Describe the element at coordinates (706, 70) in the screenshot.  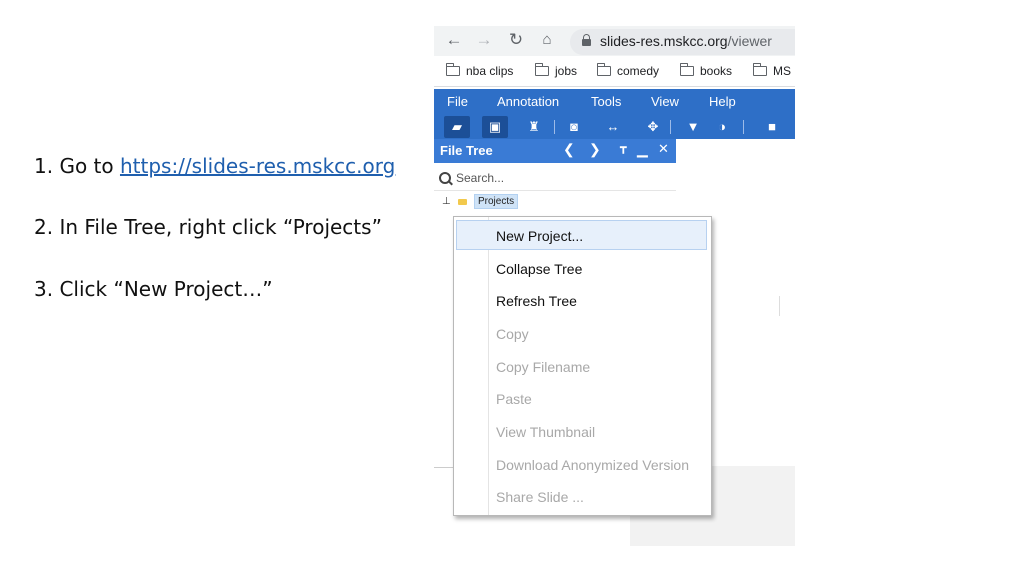
I see `bookmark-item: books` at that location.